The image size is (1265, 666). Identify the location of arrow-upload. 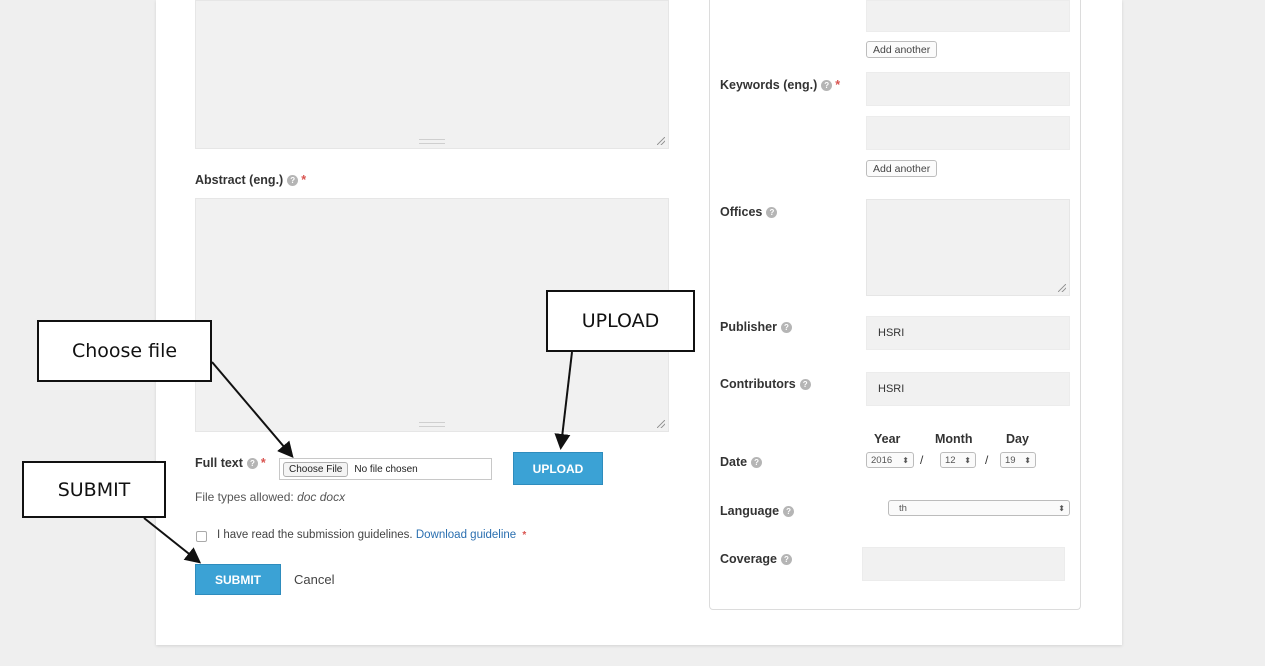
(563, 400).